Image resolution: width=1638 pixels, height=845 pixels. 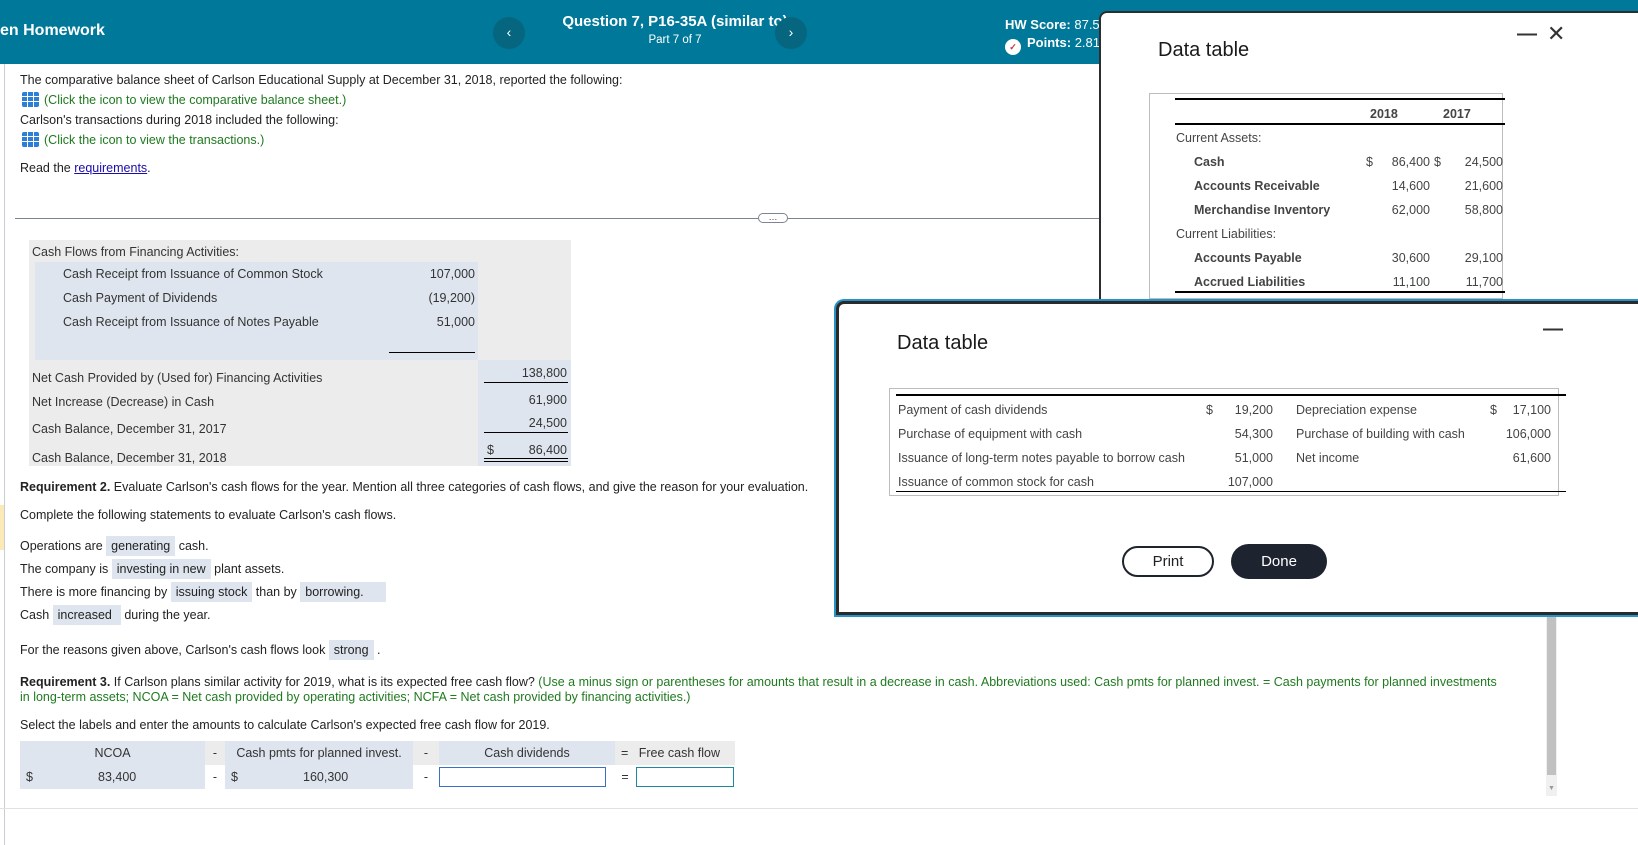 What do you see at coordinates (1219, 138) in the screenshot?
I see `current-assets-label: Current Assets:` at bounding box center [1219, 138].